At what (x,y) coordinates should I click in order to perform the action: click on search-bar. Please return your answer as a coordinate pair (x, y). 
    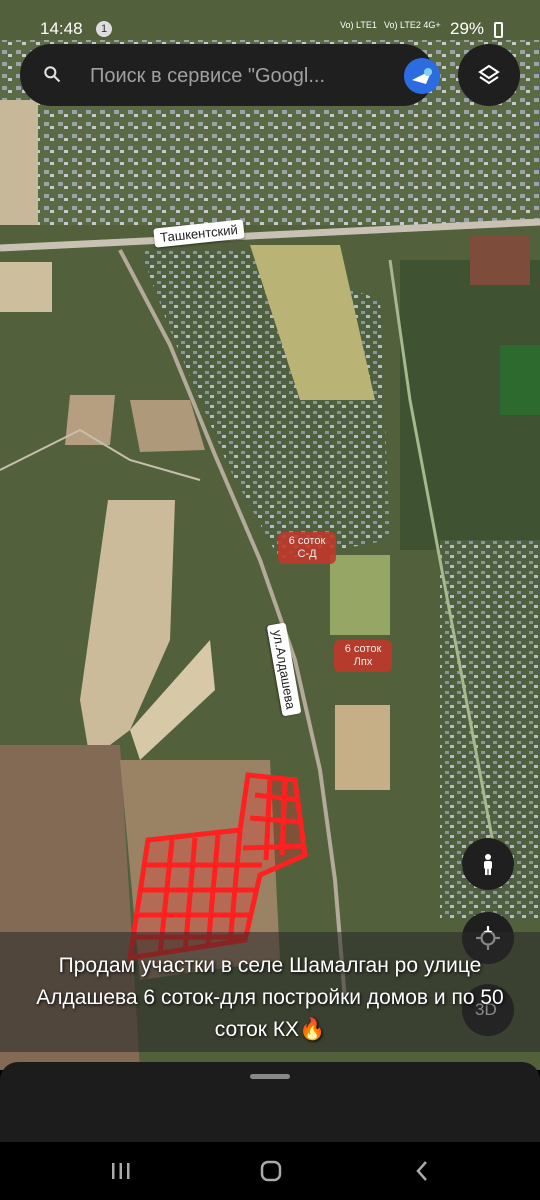
    Looking at the image, I should click on (230, 75).